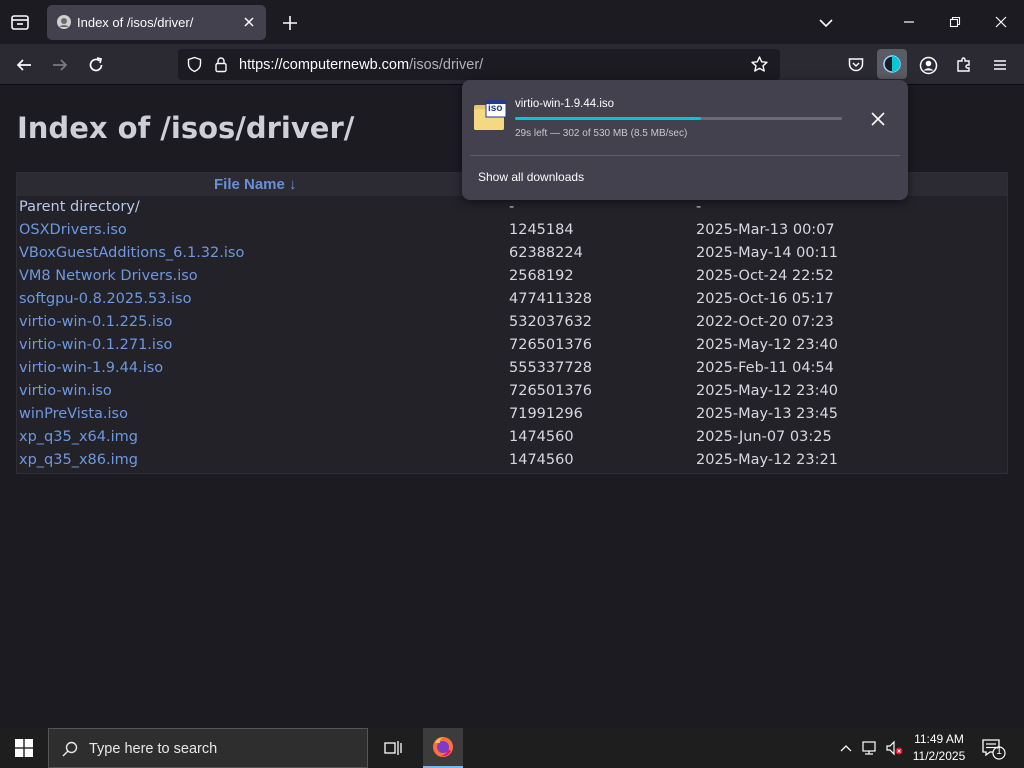 The width and height of the screenshot is (1024, 768). I want to click on table-row: xp_q35_x86.img 1474560 2025-May-12 23:21, so click(512, 460).